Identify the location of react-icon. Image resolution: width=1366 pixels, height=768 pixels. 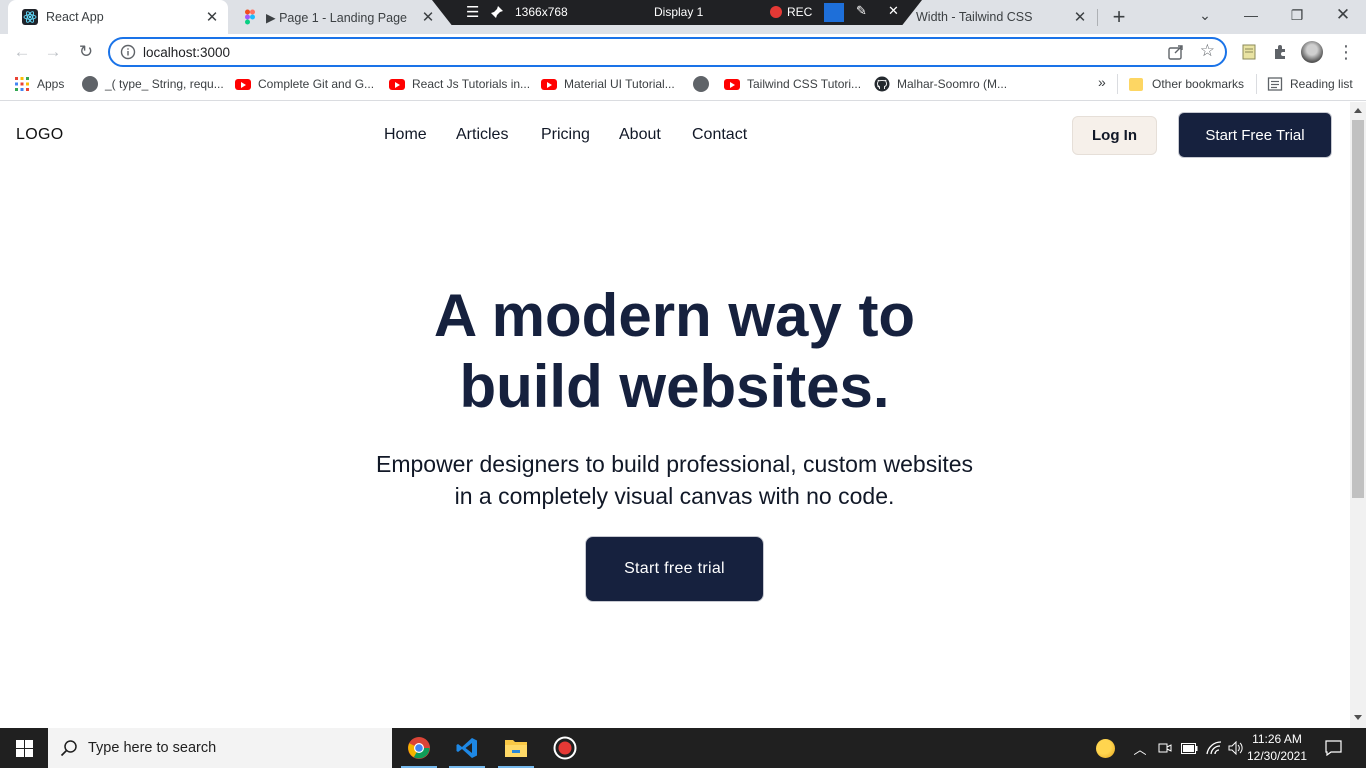
(30, 17).